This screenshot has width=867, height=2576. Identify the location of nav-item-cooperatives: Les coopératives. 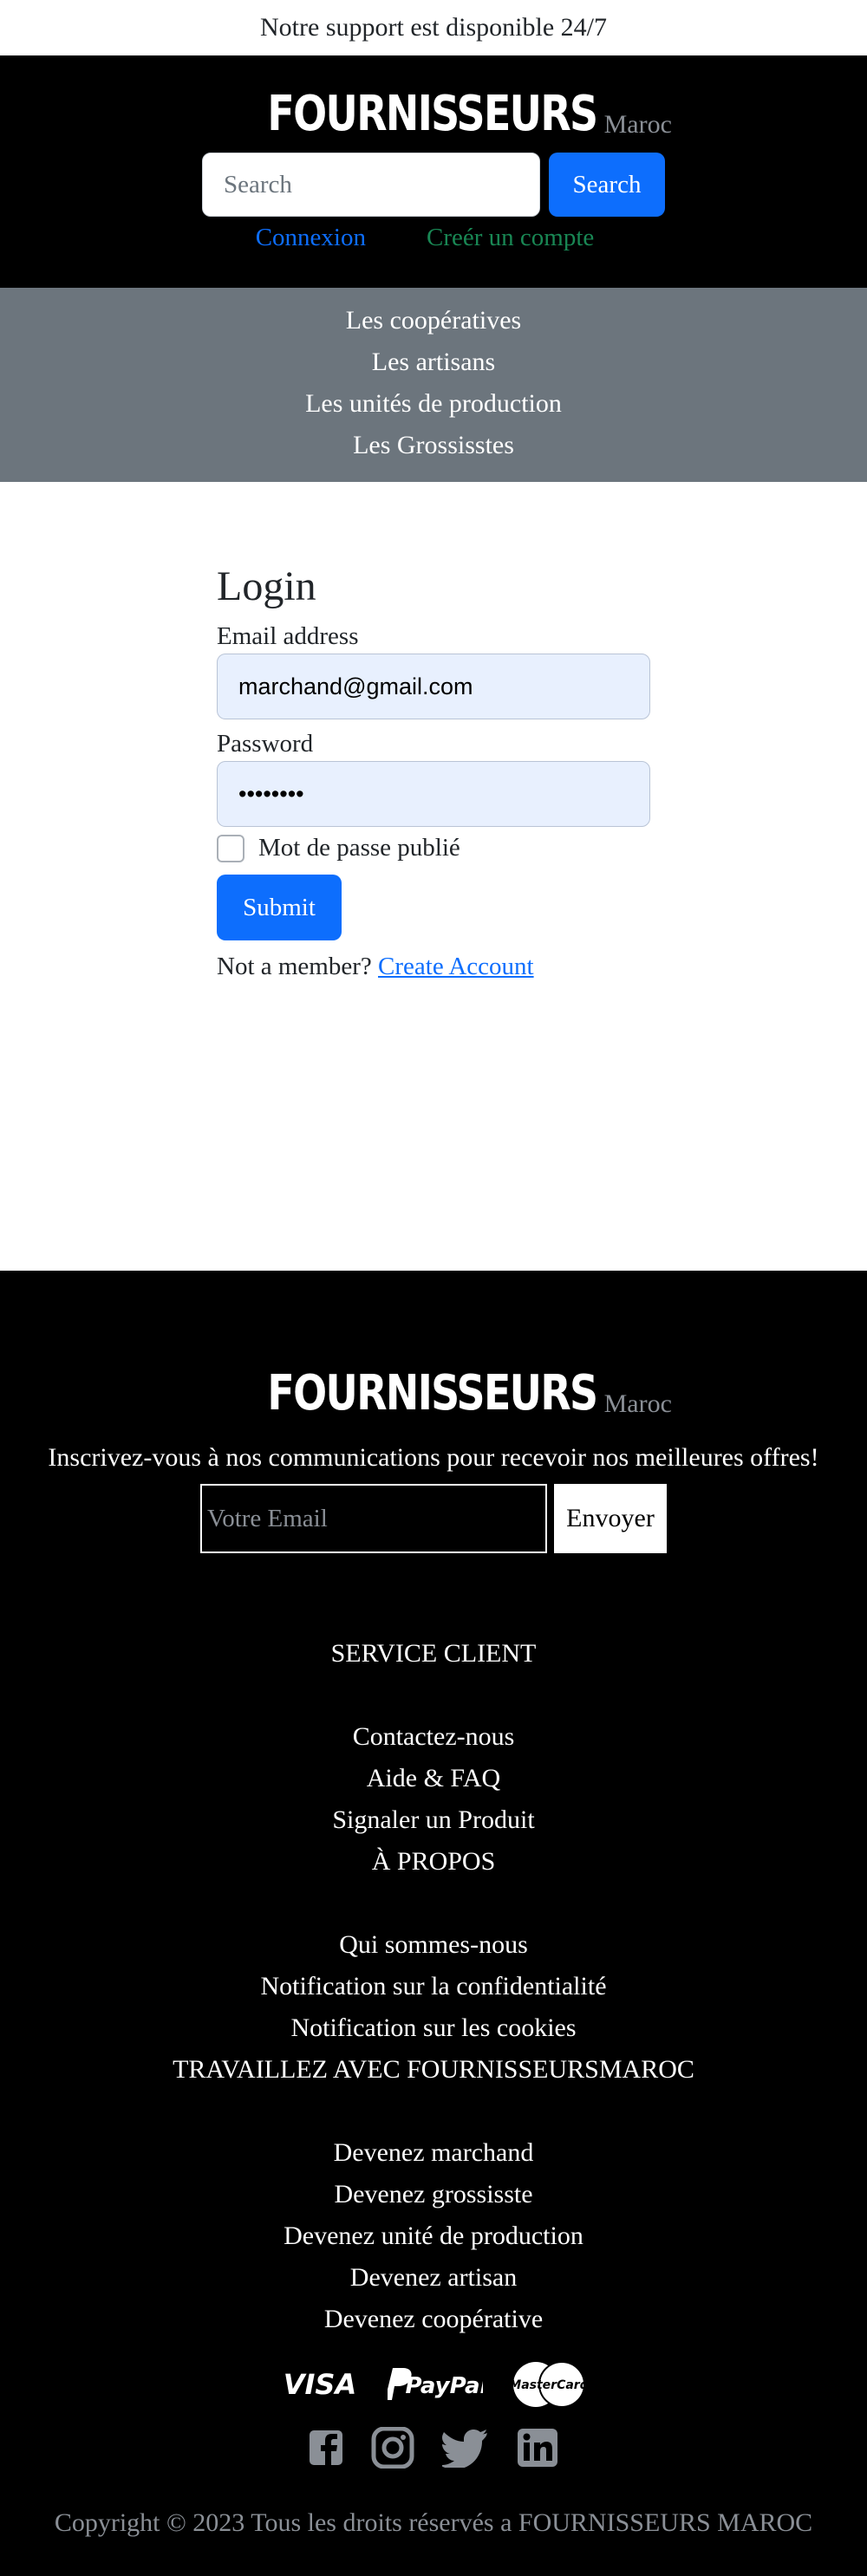
(433, 321).